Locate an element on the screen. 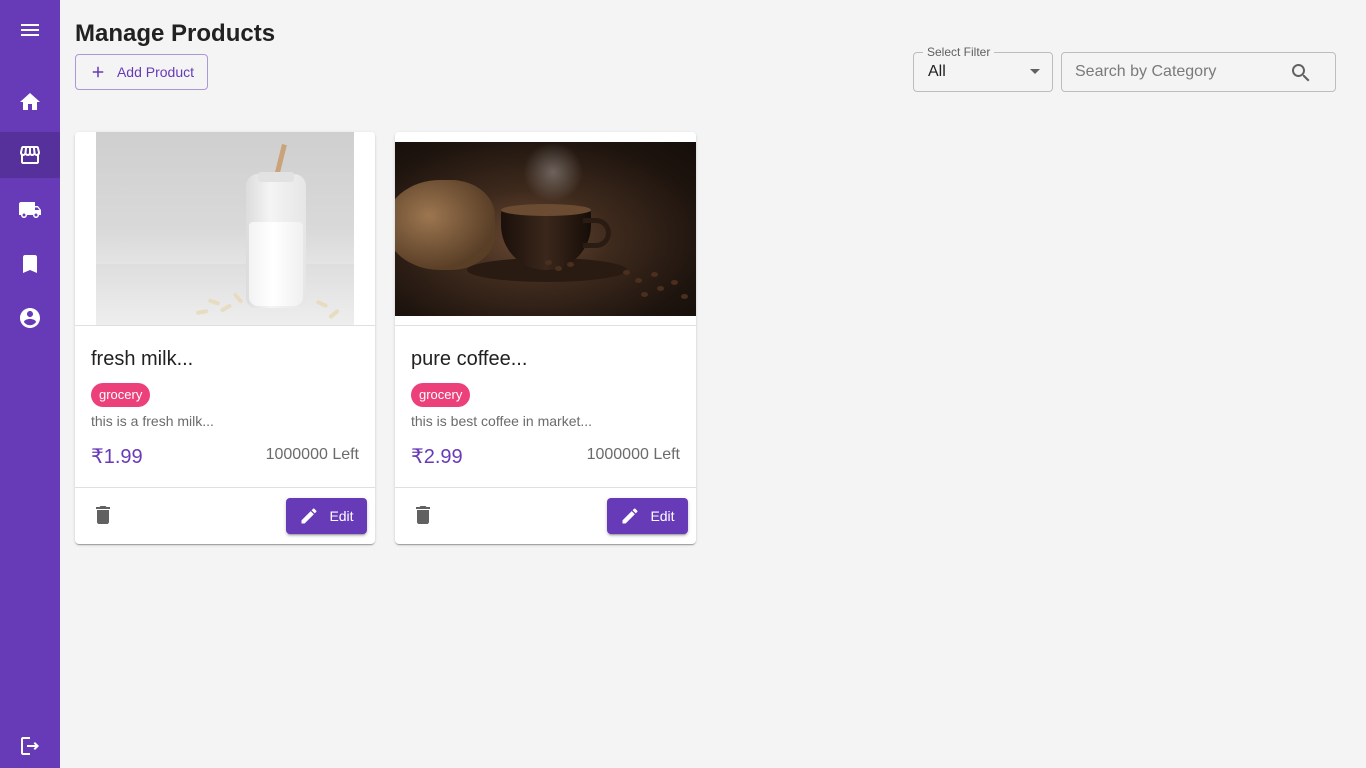 This screenshot has height=768, width=1366. sidebar-item-home is located at coordinates (30, 102).